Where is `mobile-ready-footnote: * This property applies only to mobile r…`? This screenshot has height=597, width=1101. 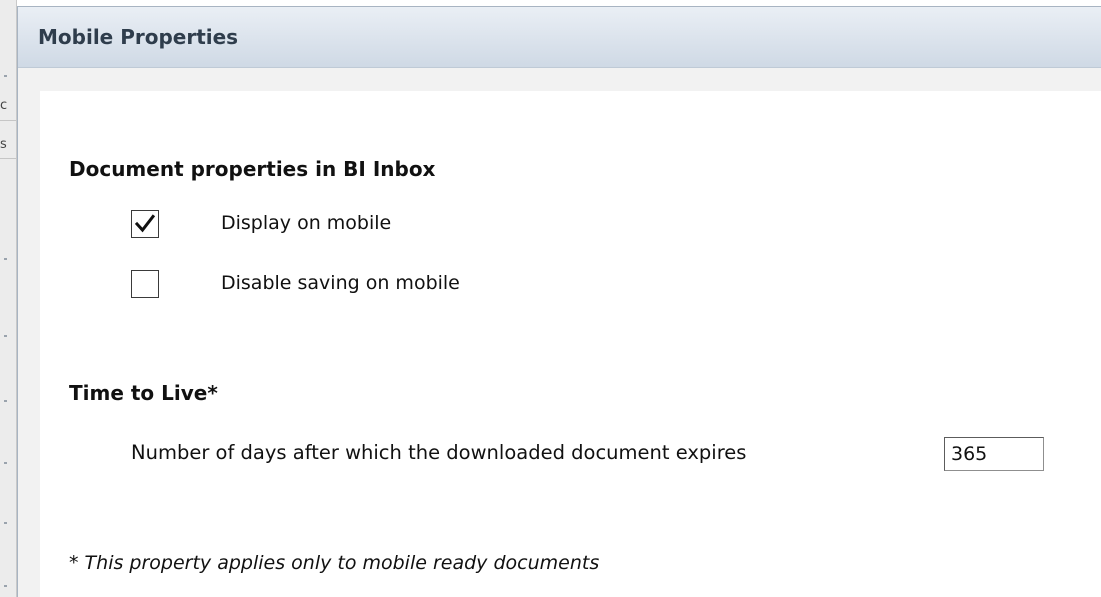 mobile-ready-footnote: * This property applies only to mobile r… is located at coordinates (334, 563).